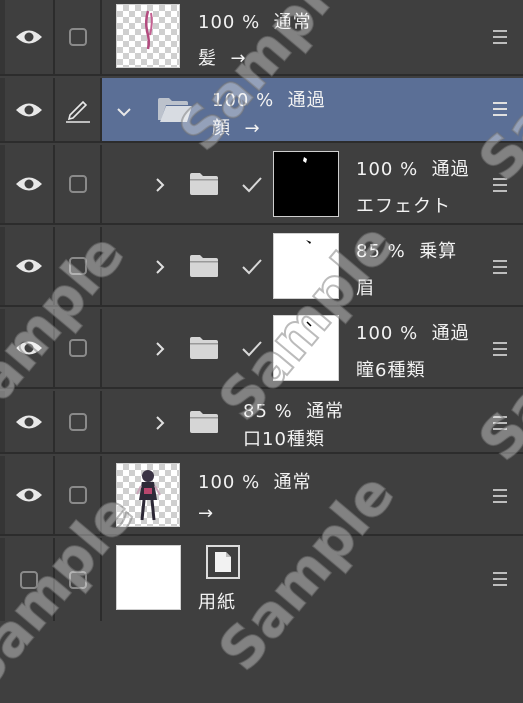 The image size is (523, 703). I want to click on layer-name: 用紙, so click(217, 602).